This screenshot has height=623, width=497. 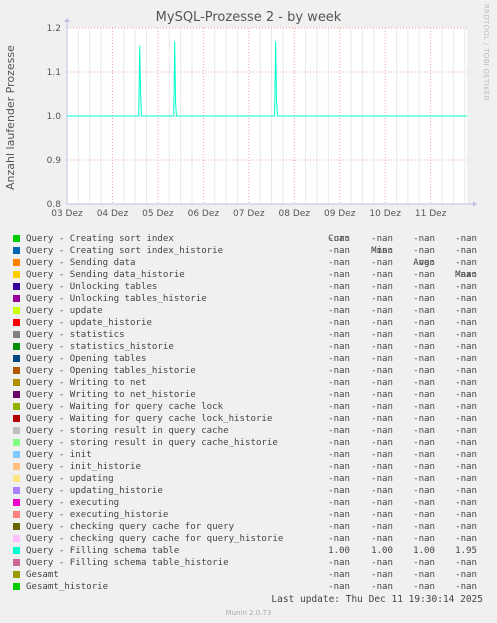 I want to click on legend-value-cur: 1.00, so click(x=339, y=551).